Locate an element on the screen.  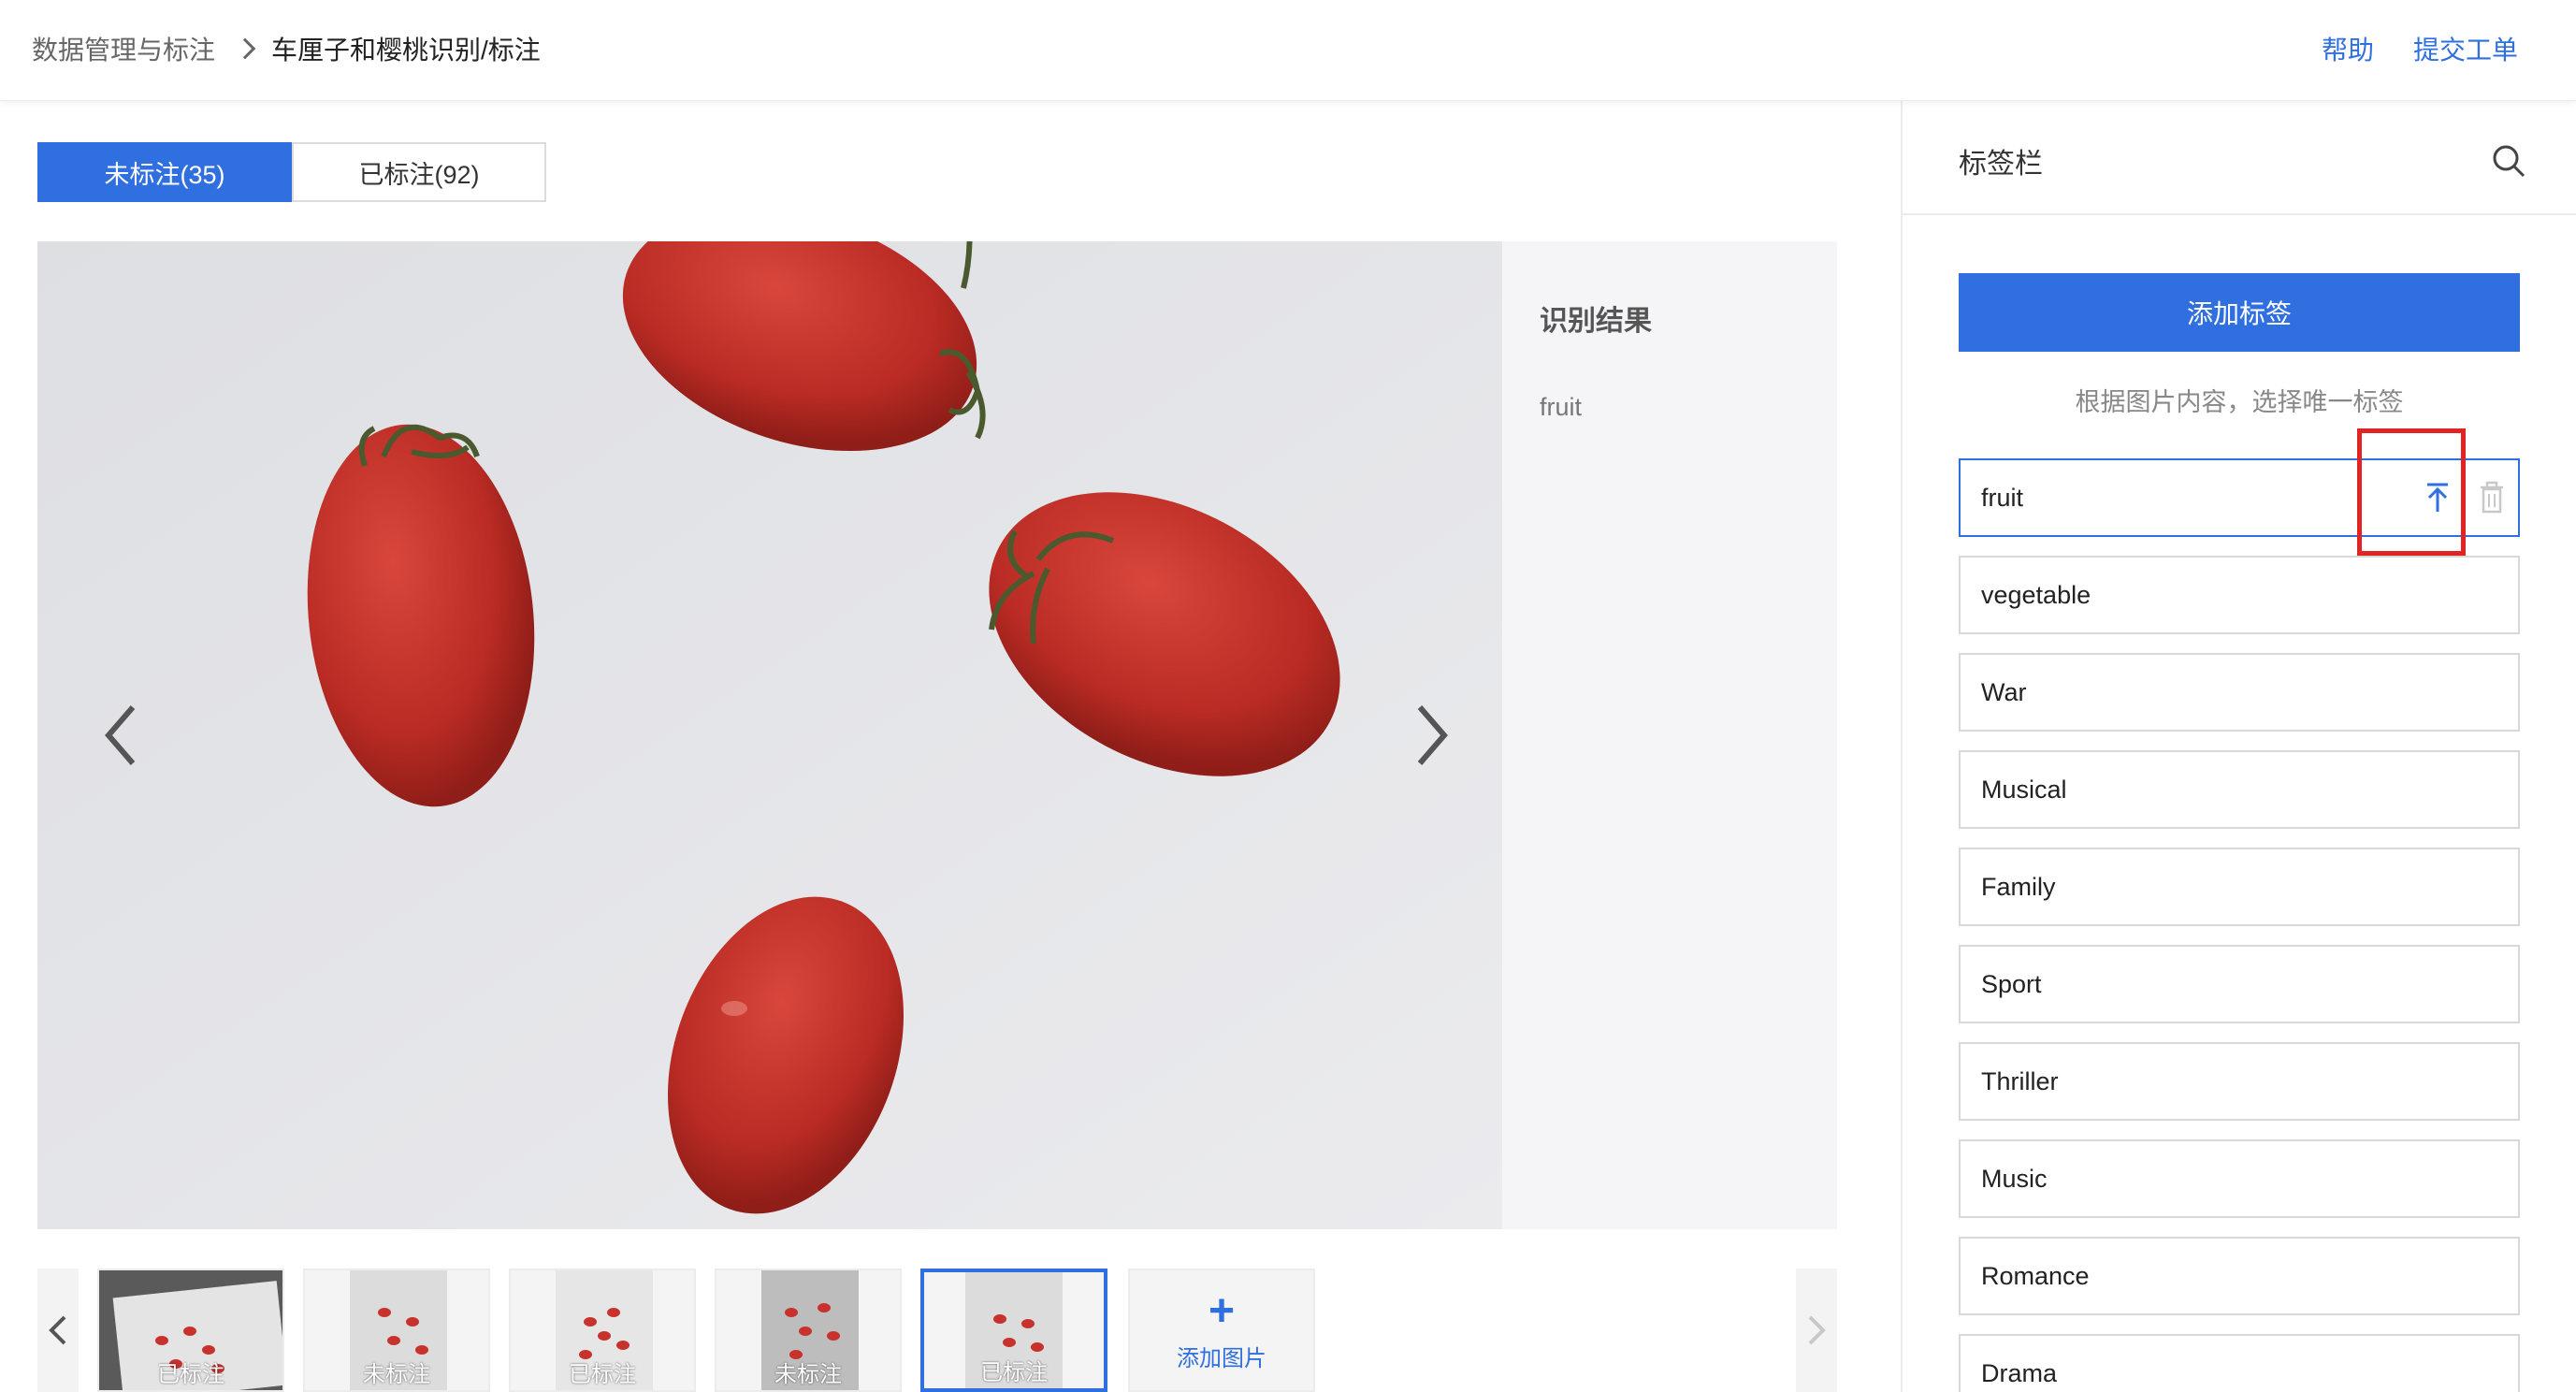
tag-item-sport: Sport is located at coordinates (2240, 984).